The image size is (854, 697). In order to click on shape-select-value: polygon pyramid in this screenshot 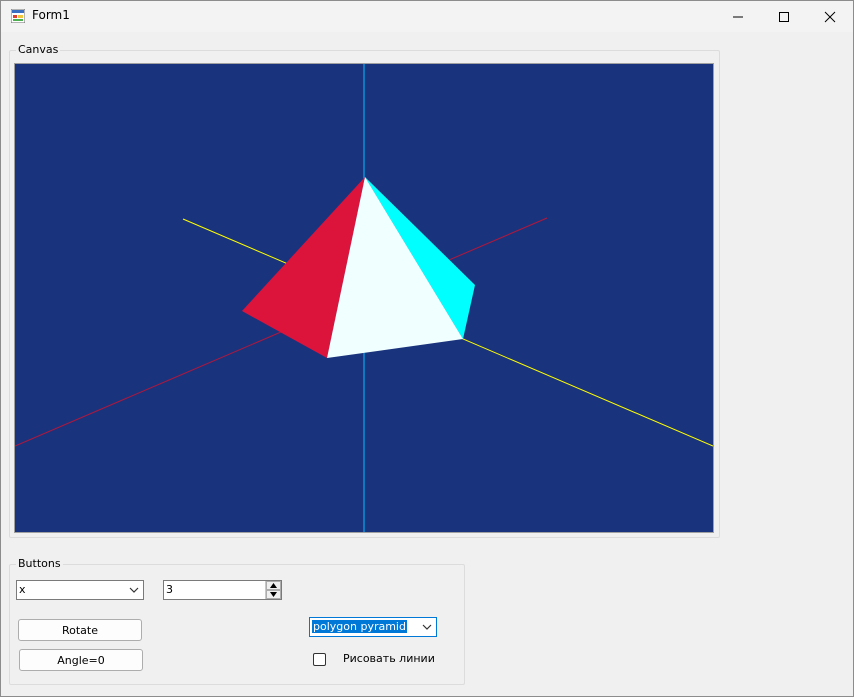, I will do `click(359, 626)`.